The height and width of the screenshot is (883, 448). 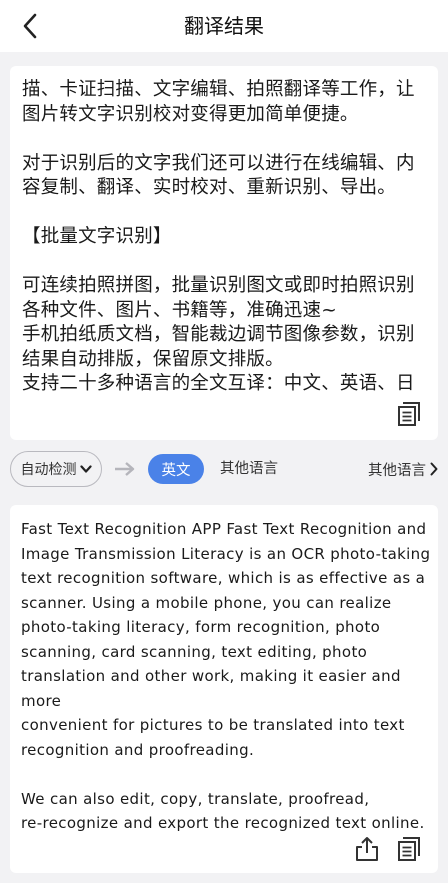 What do you see at coordinates (434, 469) in the screenshot?
I see `chevron-right-icon` at bounding box center [434, 469].